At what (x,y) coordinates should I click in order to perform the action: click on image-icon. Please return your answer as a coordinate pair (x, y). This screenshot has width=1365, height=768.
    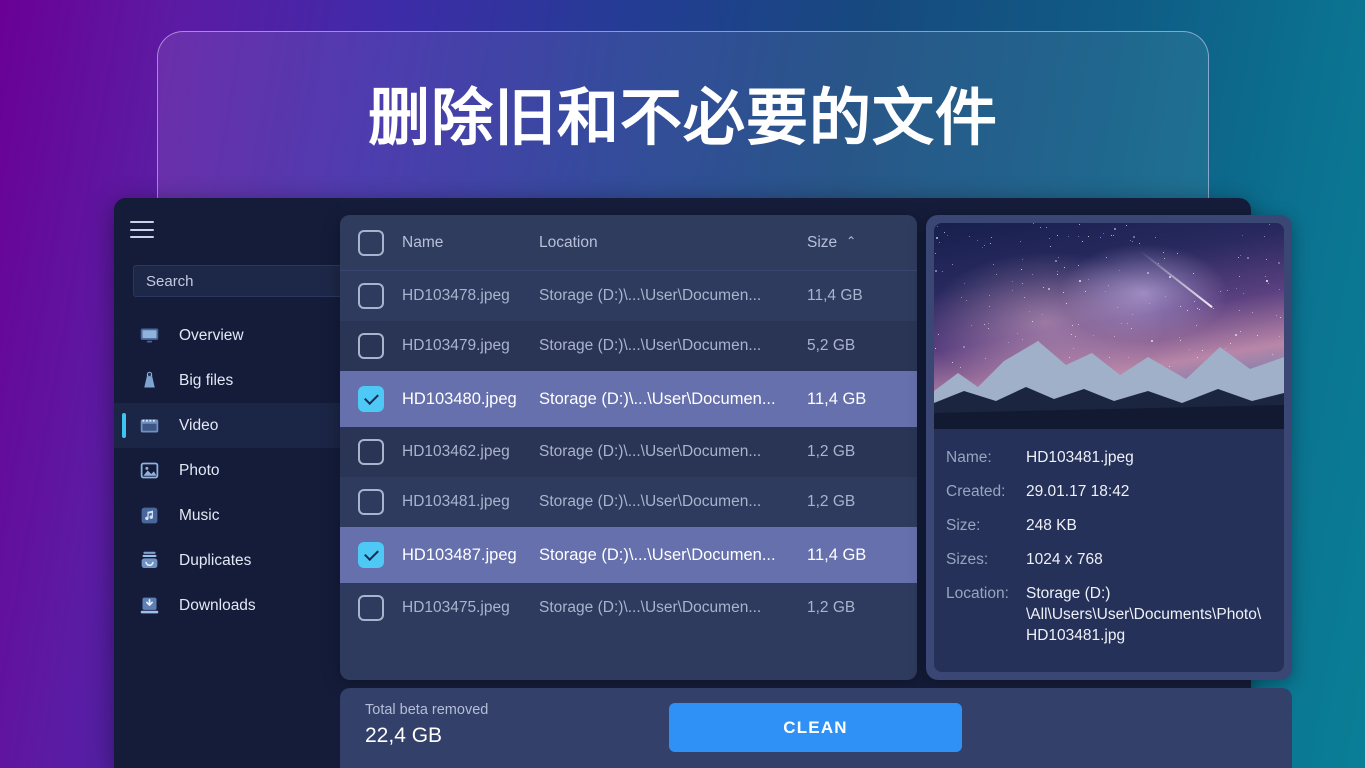
    Looking at the image, I should click on (149, 471).